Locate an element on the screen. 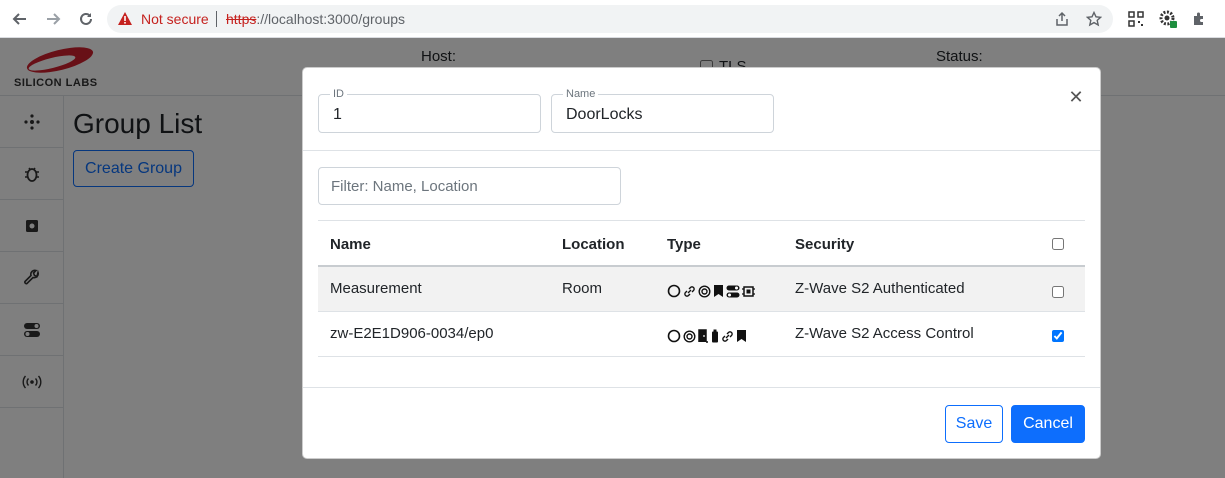 The width and height of the screenshot is (1225, 478). extension-gear-icon is located at coordinates (1168, 19).